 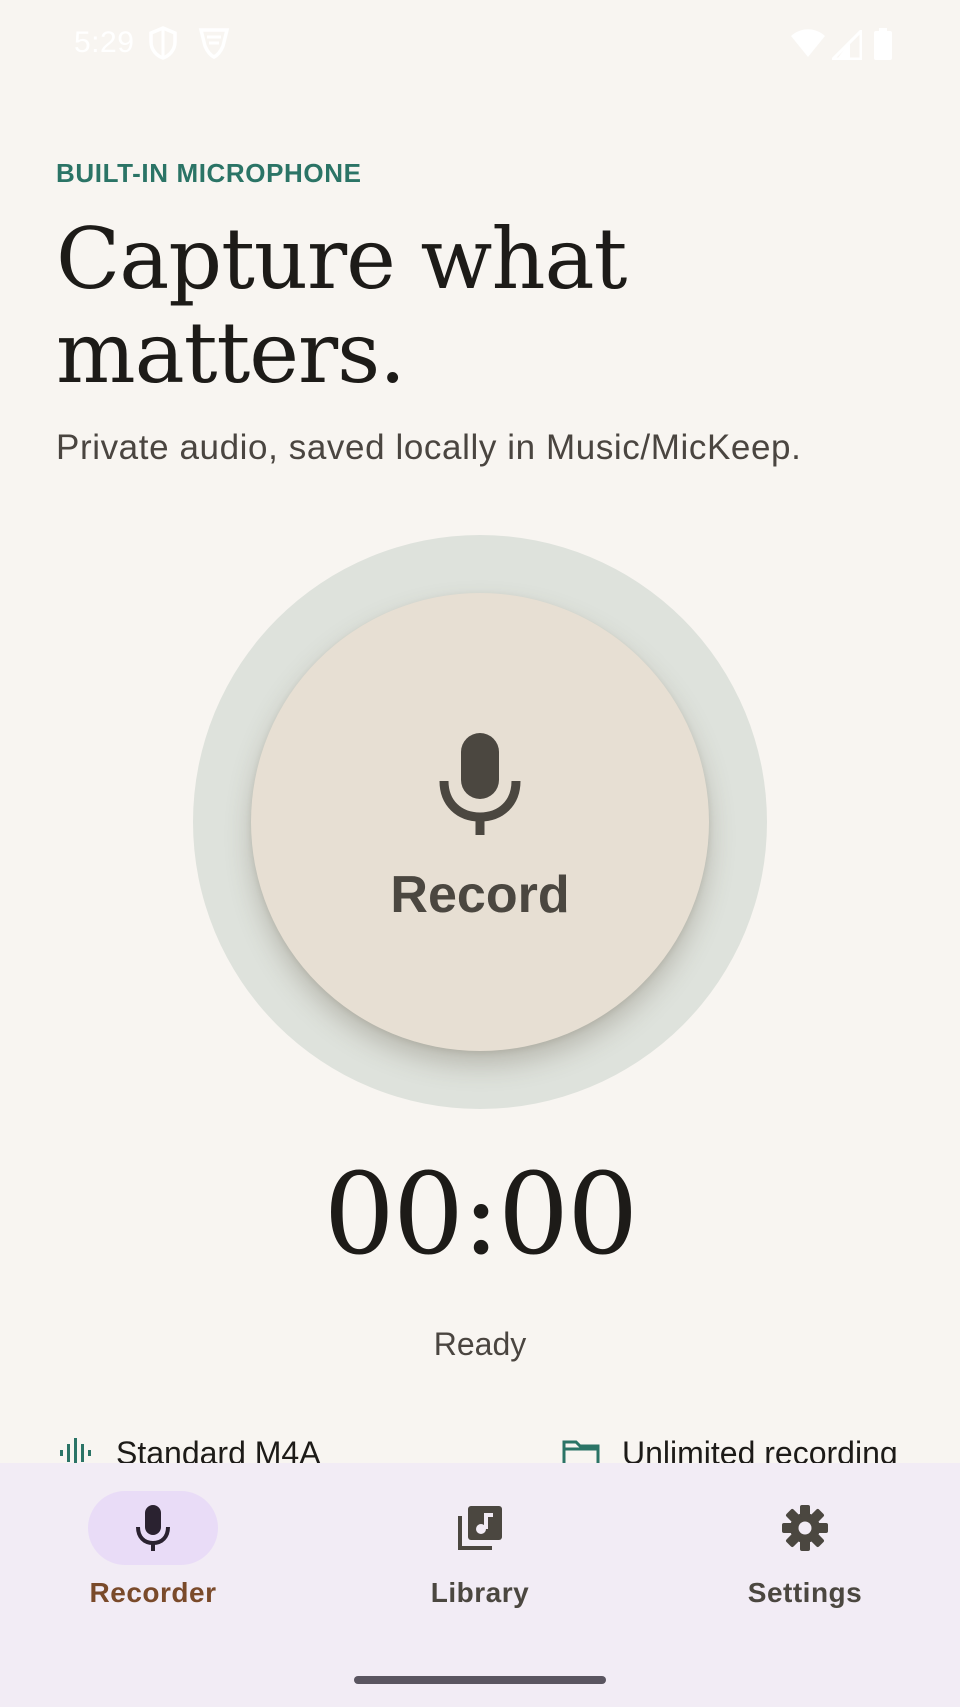 I want to click on wifi-icon, so click(x=808, y=43).